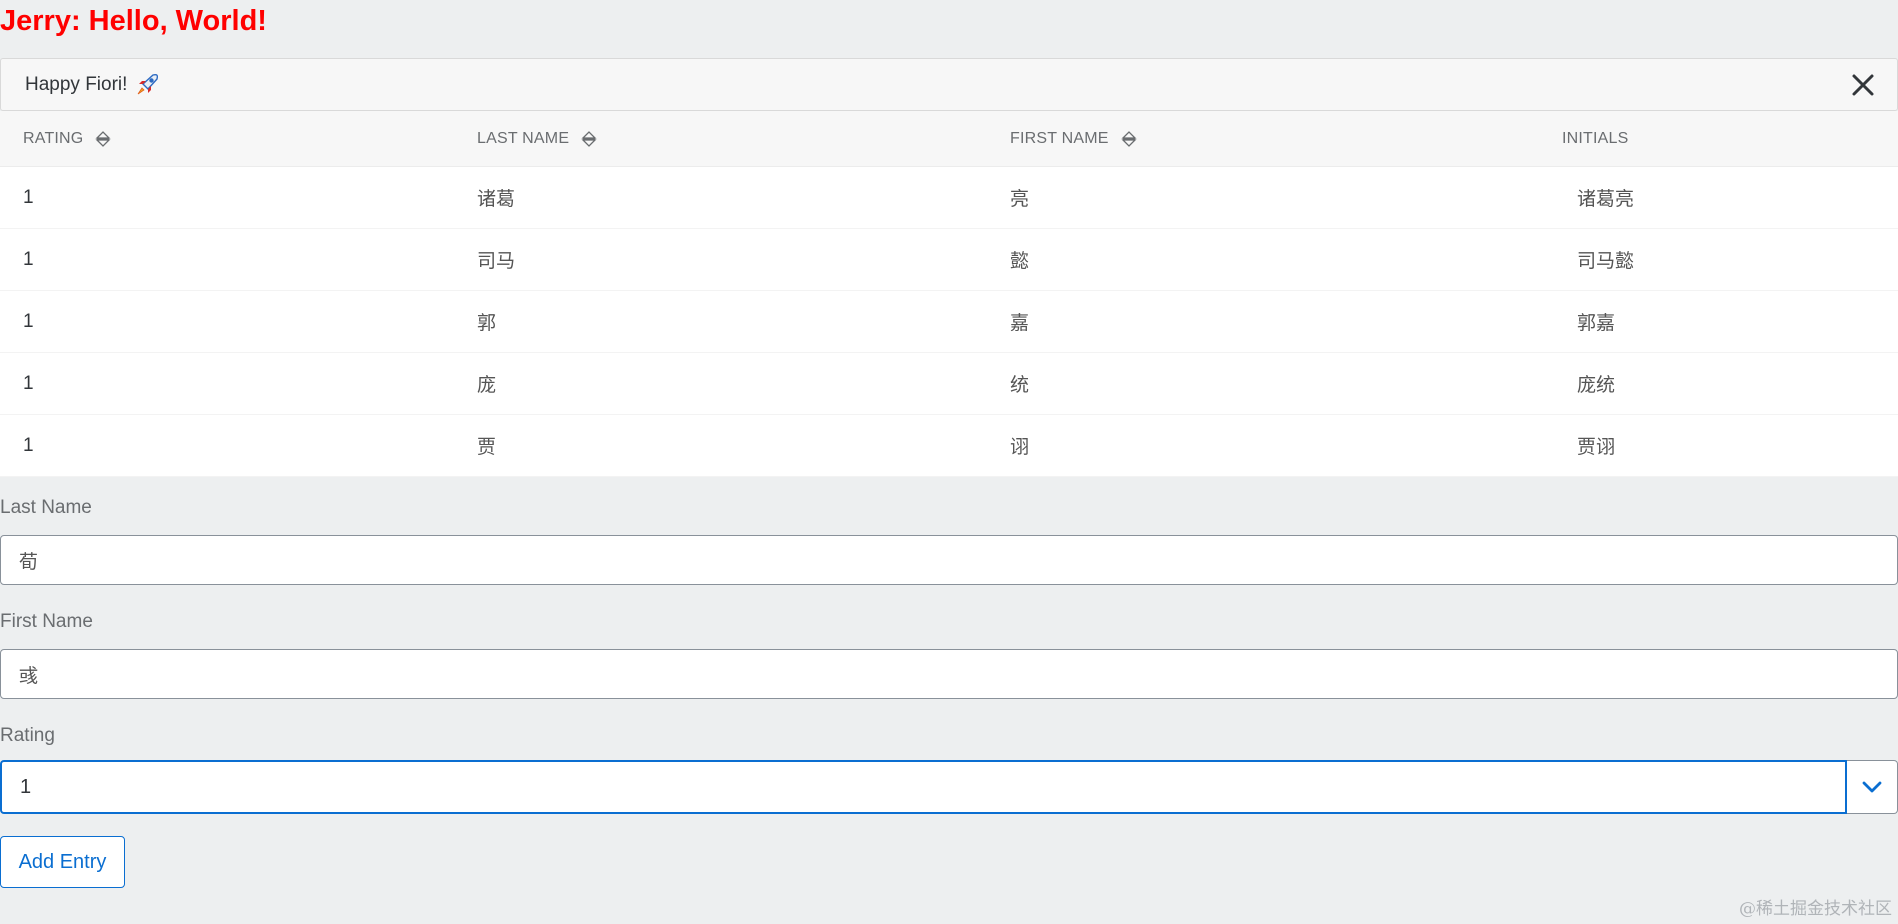 The width and height of the screenshot is (1898, 924). Describe the element at coordinates (1815, 909) in the screenshot. I see `watermark: @稀土掘金技术社区` at that location.